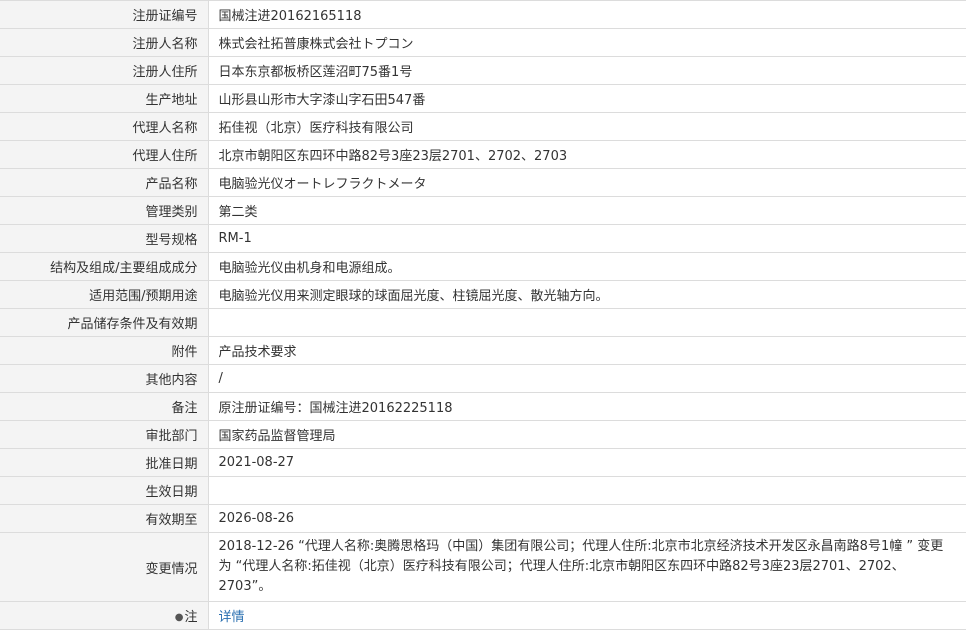 The height and width of the screenshot is (633, 966). I want to click on table-row: 其他内容 /, so click(483, 378).